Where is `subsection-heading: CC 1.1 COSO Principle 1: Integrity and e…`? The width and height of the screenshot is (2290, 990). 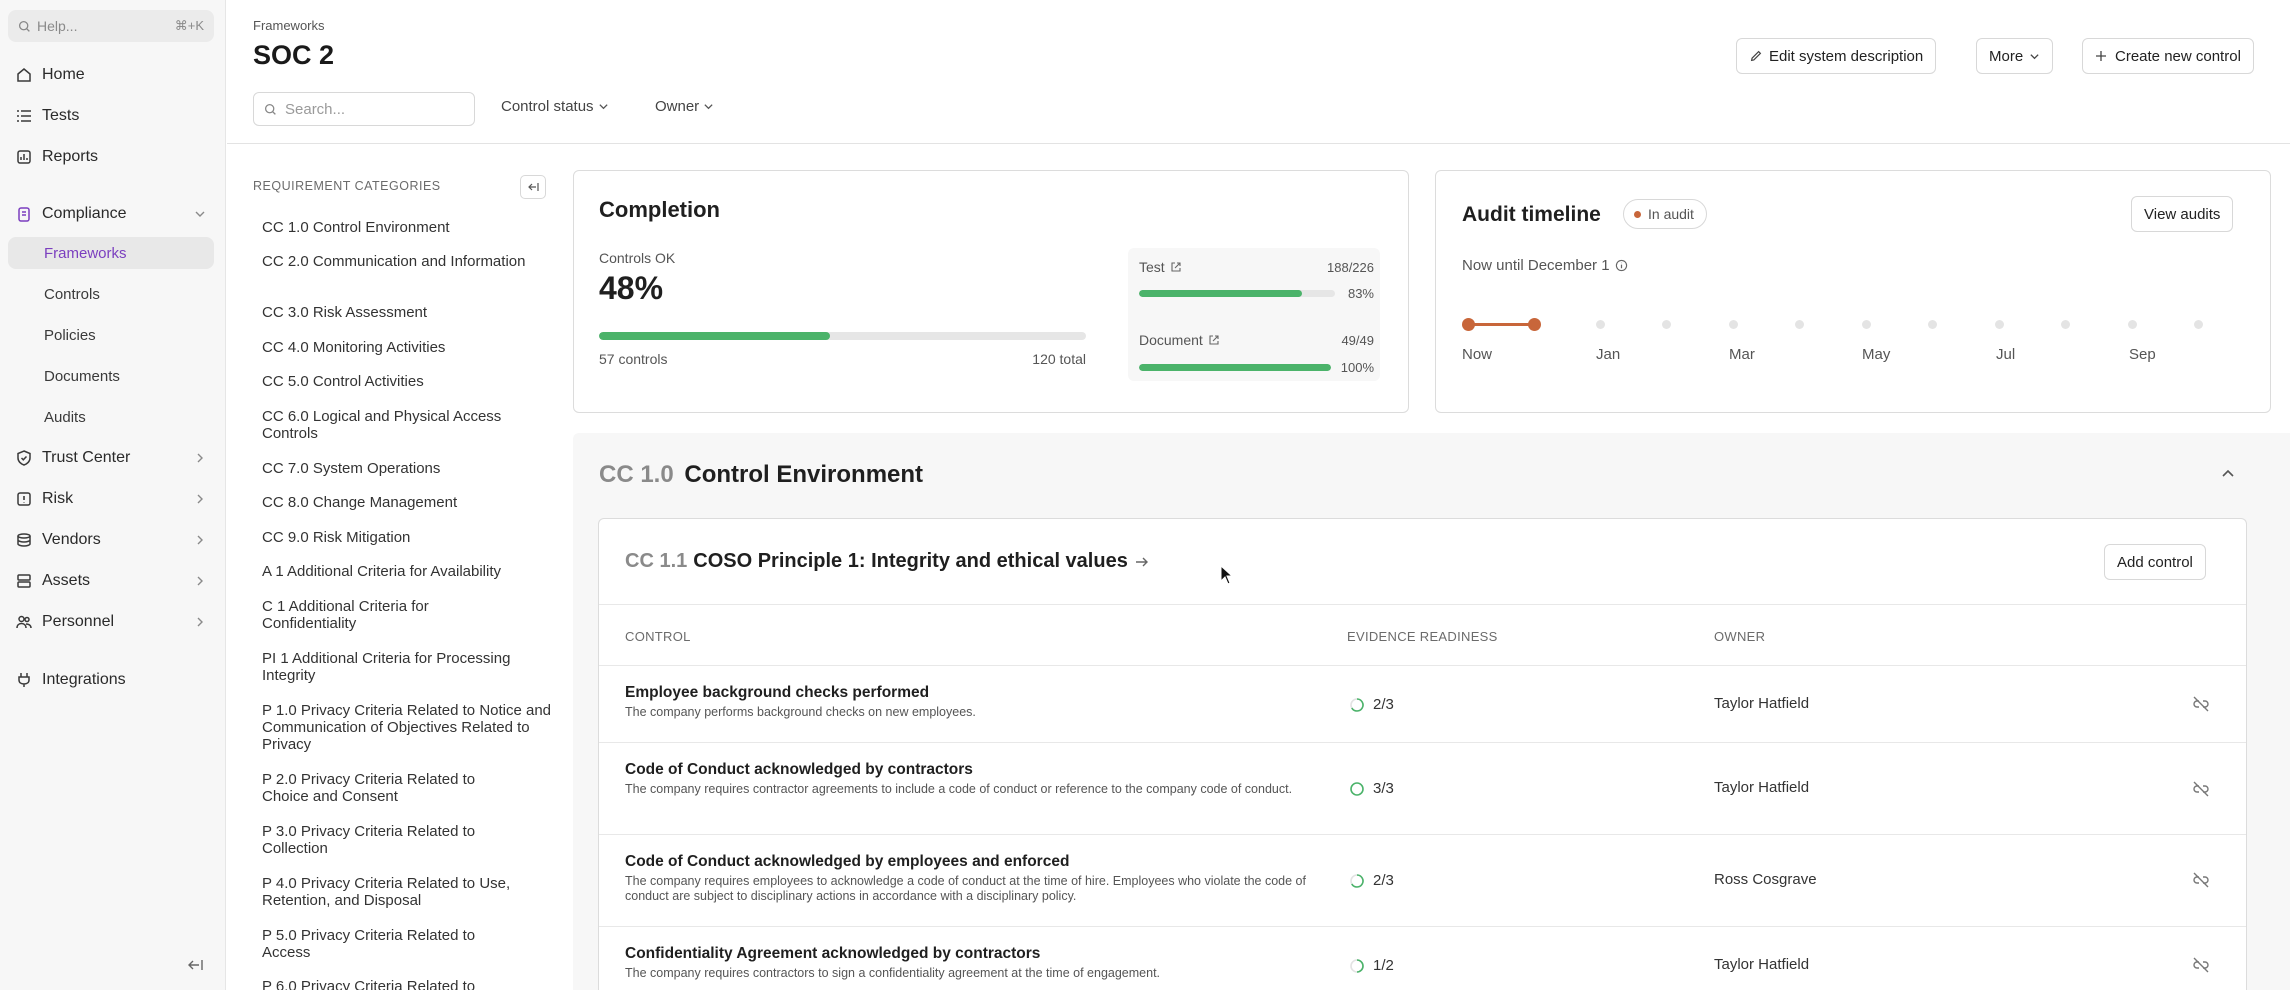
subsection-heading: CC 1.1 COSO Principle 1: Integrity and e… is located at coordinates (887, 561).